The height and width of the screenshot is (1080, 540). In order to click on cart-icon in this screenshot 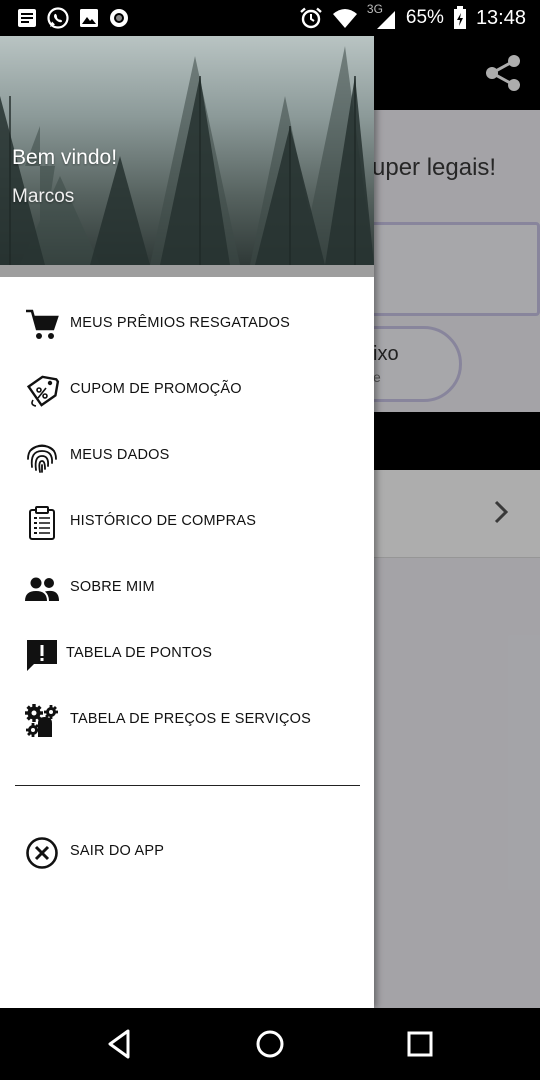, I will do `click(42, 324)`.